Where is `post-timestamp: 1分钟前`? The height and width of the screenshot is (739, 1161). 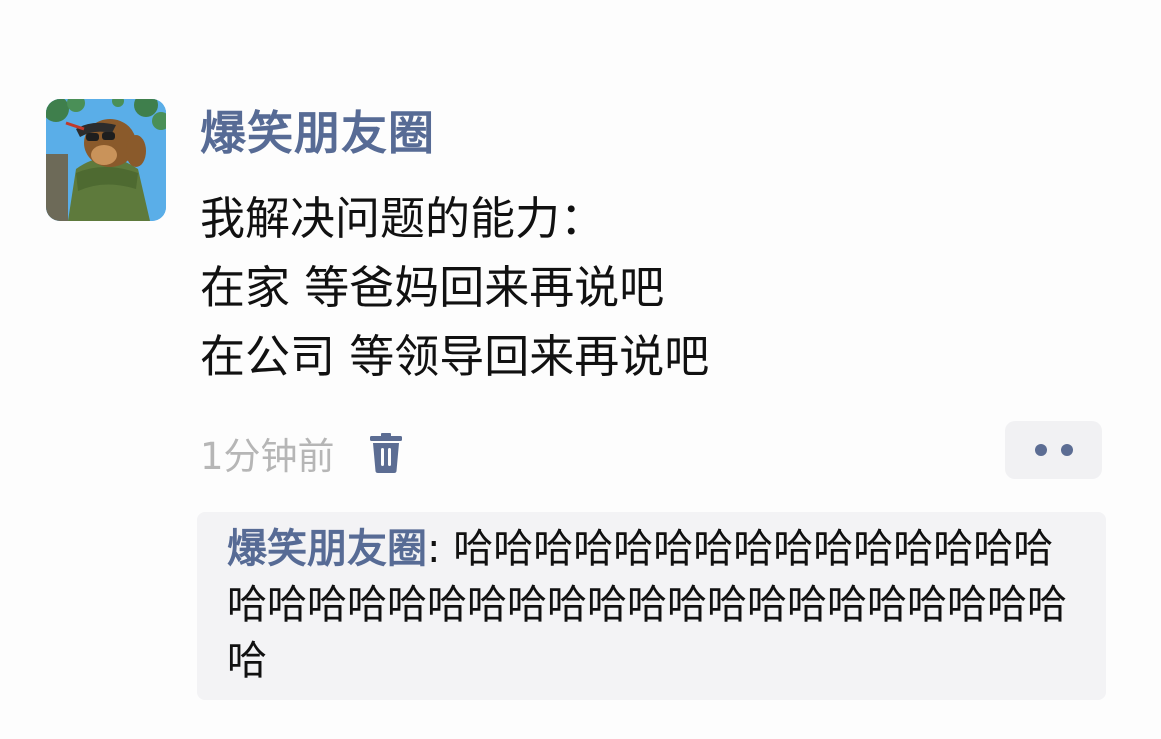
post-timestamp: 1分钟前 is located at coordinates (267, 456).